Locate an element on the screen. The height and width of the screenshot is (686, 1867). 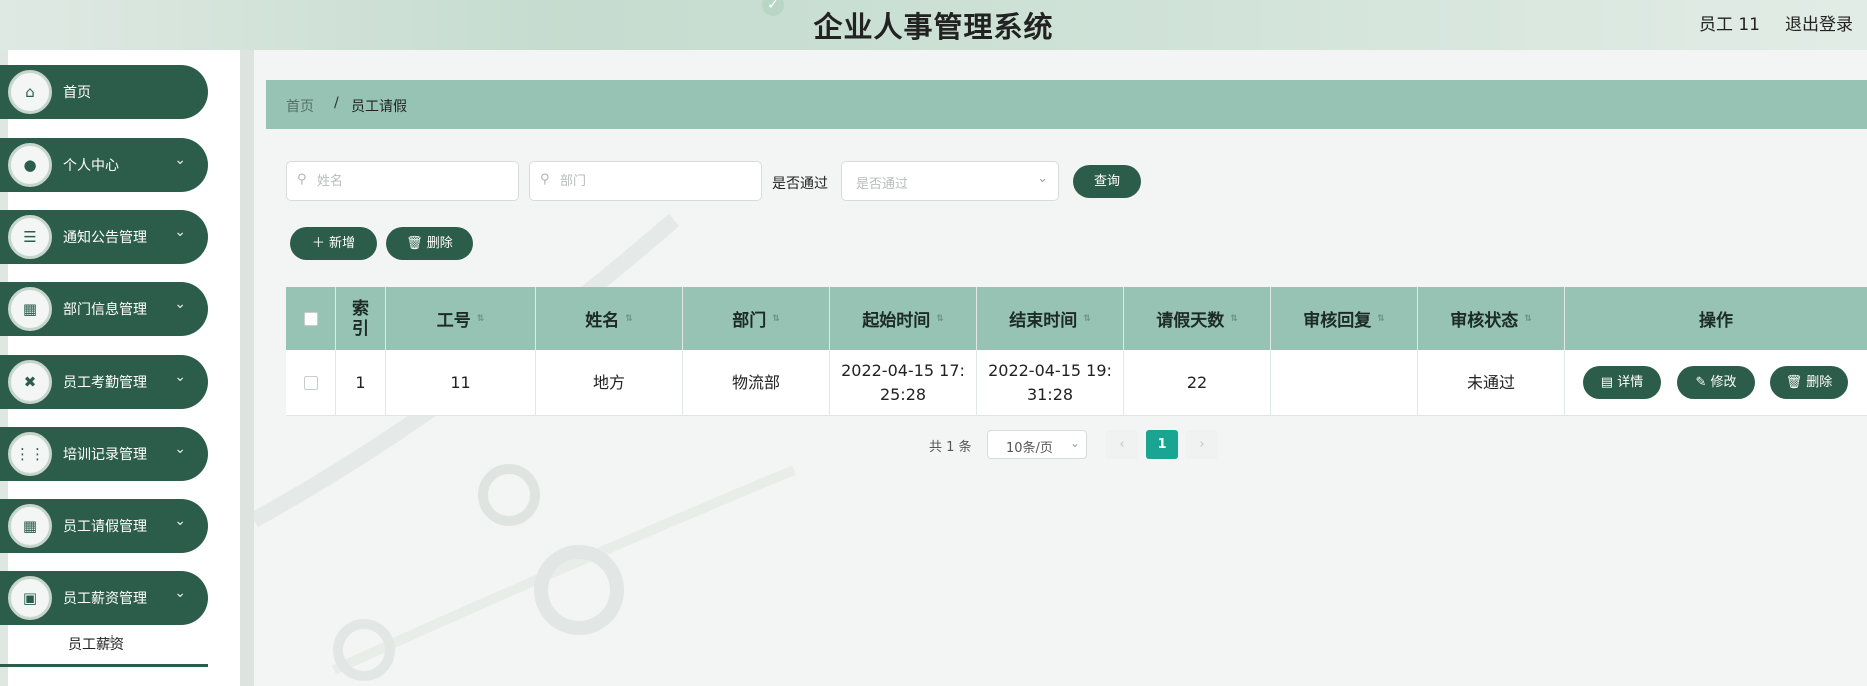
select-all-cell is located at coordinates (311, 318).